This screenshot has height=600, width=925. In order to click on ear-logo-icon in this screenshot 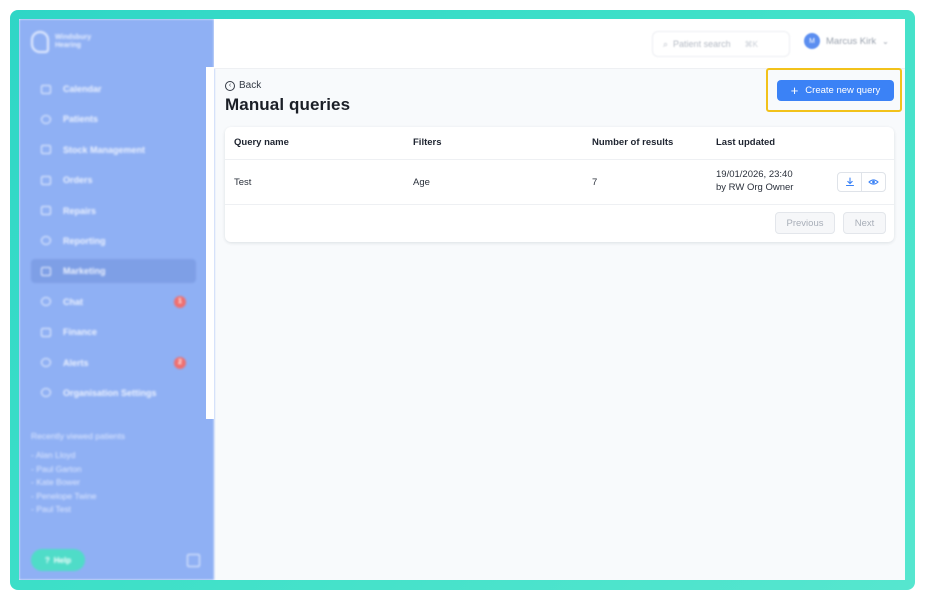, I will do `click(40, 42)`.